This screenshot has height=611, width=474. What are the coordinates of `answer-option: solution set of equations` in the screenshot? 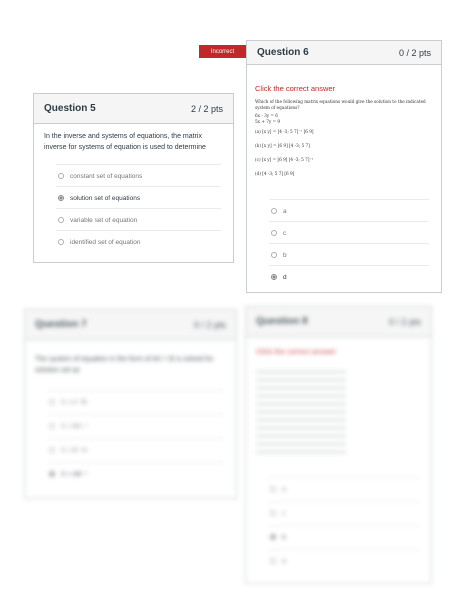 It's located at (138, 197).